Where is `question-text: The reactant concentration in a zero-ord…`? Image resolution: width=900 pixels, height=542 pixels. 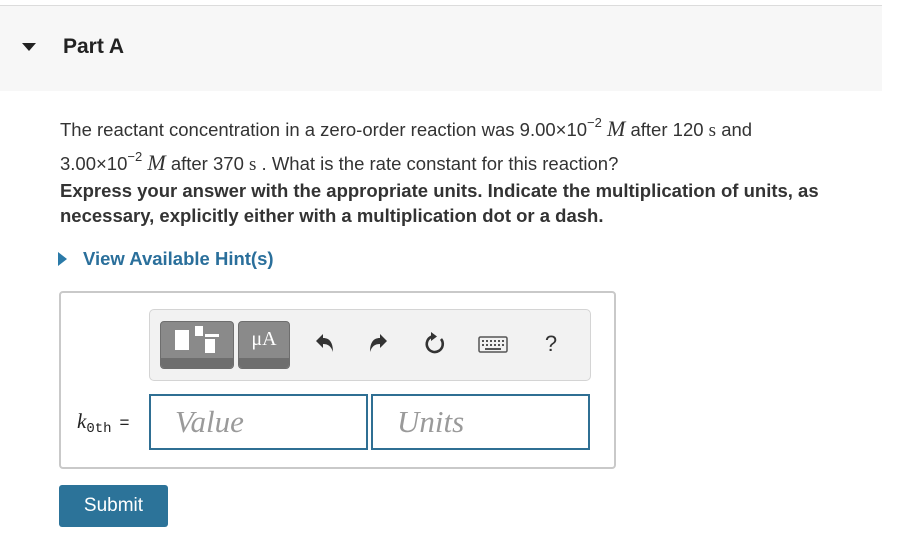 question-text: The reactant concentration in a zero-ord… is located at coordinates (406, 145).